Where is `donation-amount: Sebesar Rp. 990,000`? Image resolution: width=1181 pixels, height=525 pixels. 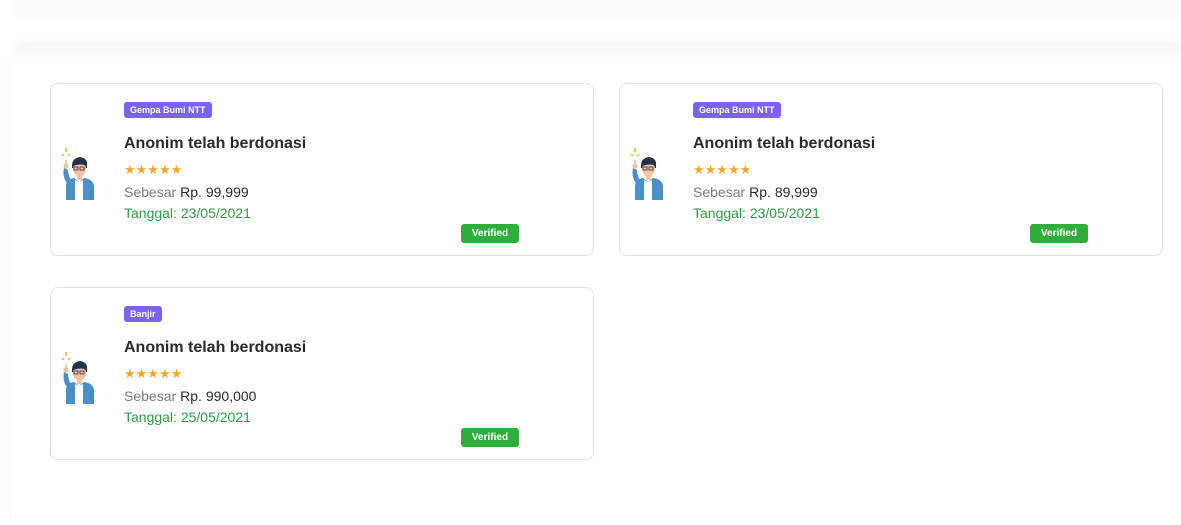
donation-amount: Sebesar Rp. 990,000 is located at coordinates (190, 396).